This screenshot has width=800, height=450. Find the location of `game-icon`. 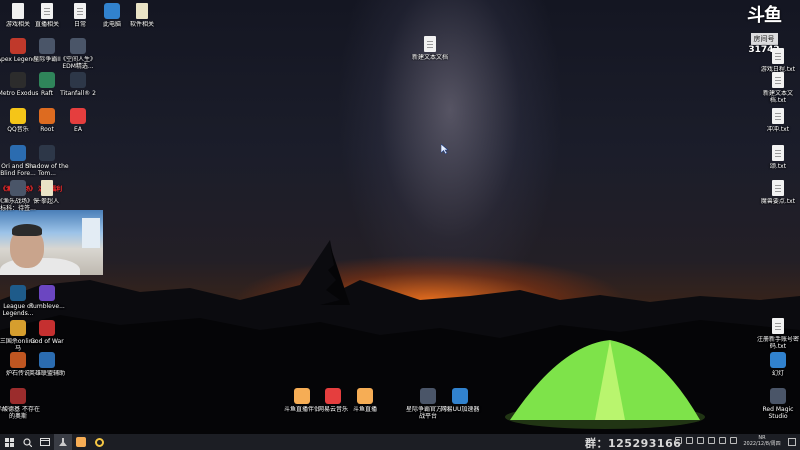

game-icon is located at coordinates (18, 188).